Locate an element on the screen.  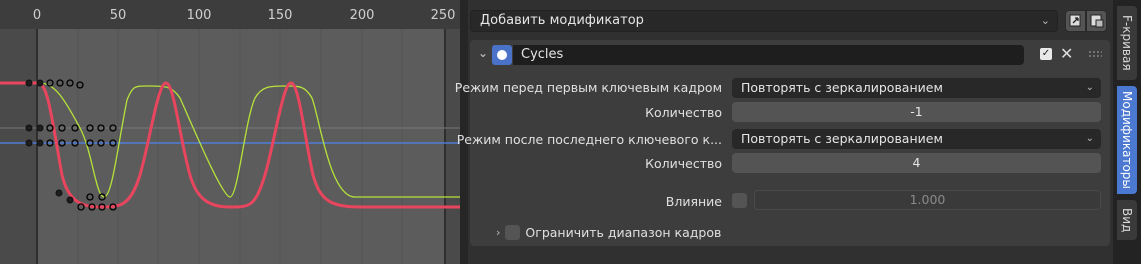
copy-icon is located at coordinates (1074, 20).